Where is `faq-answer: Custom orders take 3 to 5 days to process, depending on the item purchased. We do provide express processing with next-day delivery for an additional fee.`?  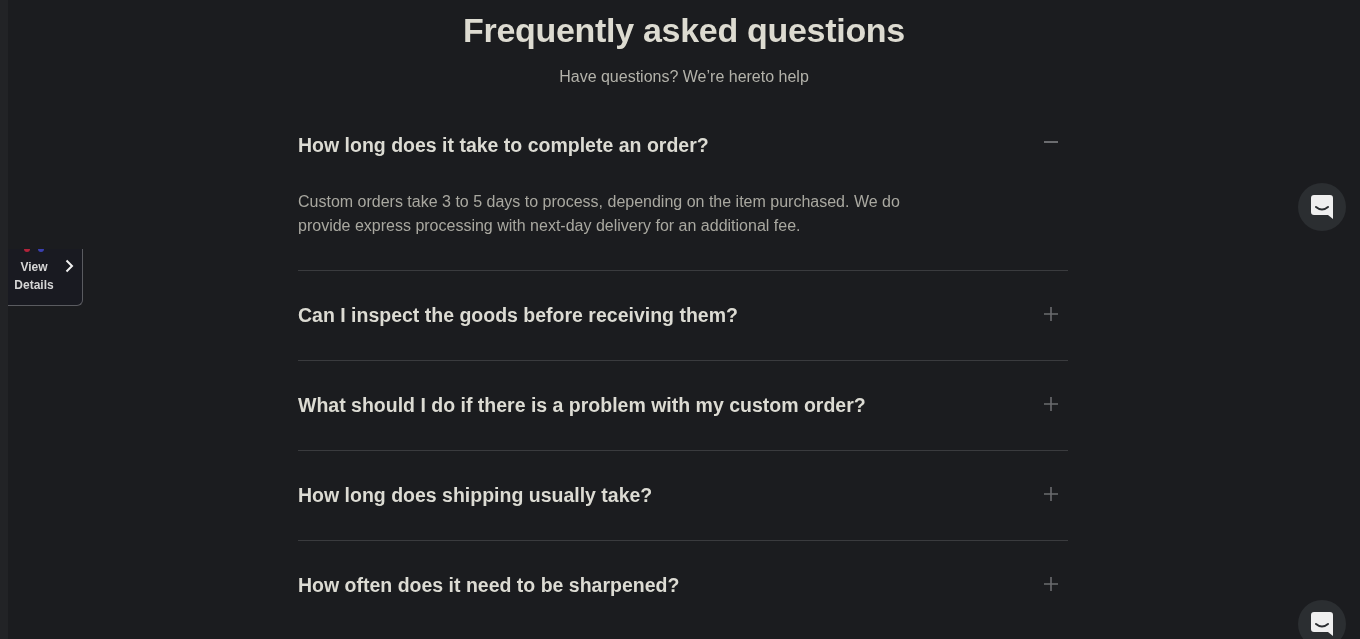 faq-answer: Custom orders take 3 to 5 days to process, depending on the item purchased. We do provide express processing with next-day delivery for an additional fee. is located at coordinates (599, 214).